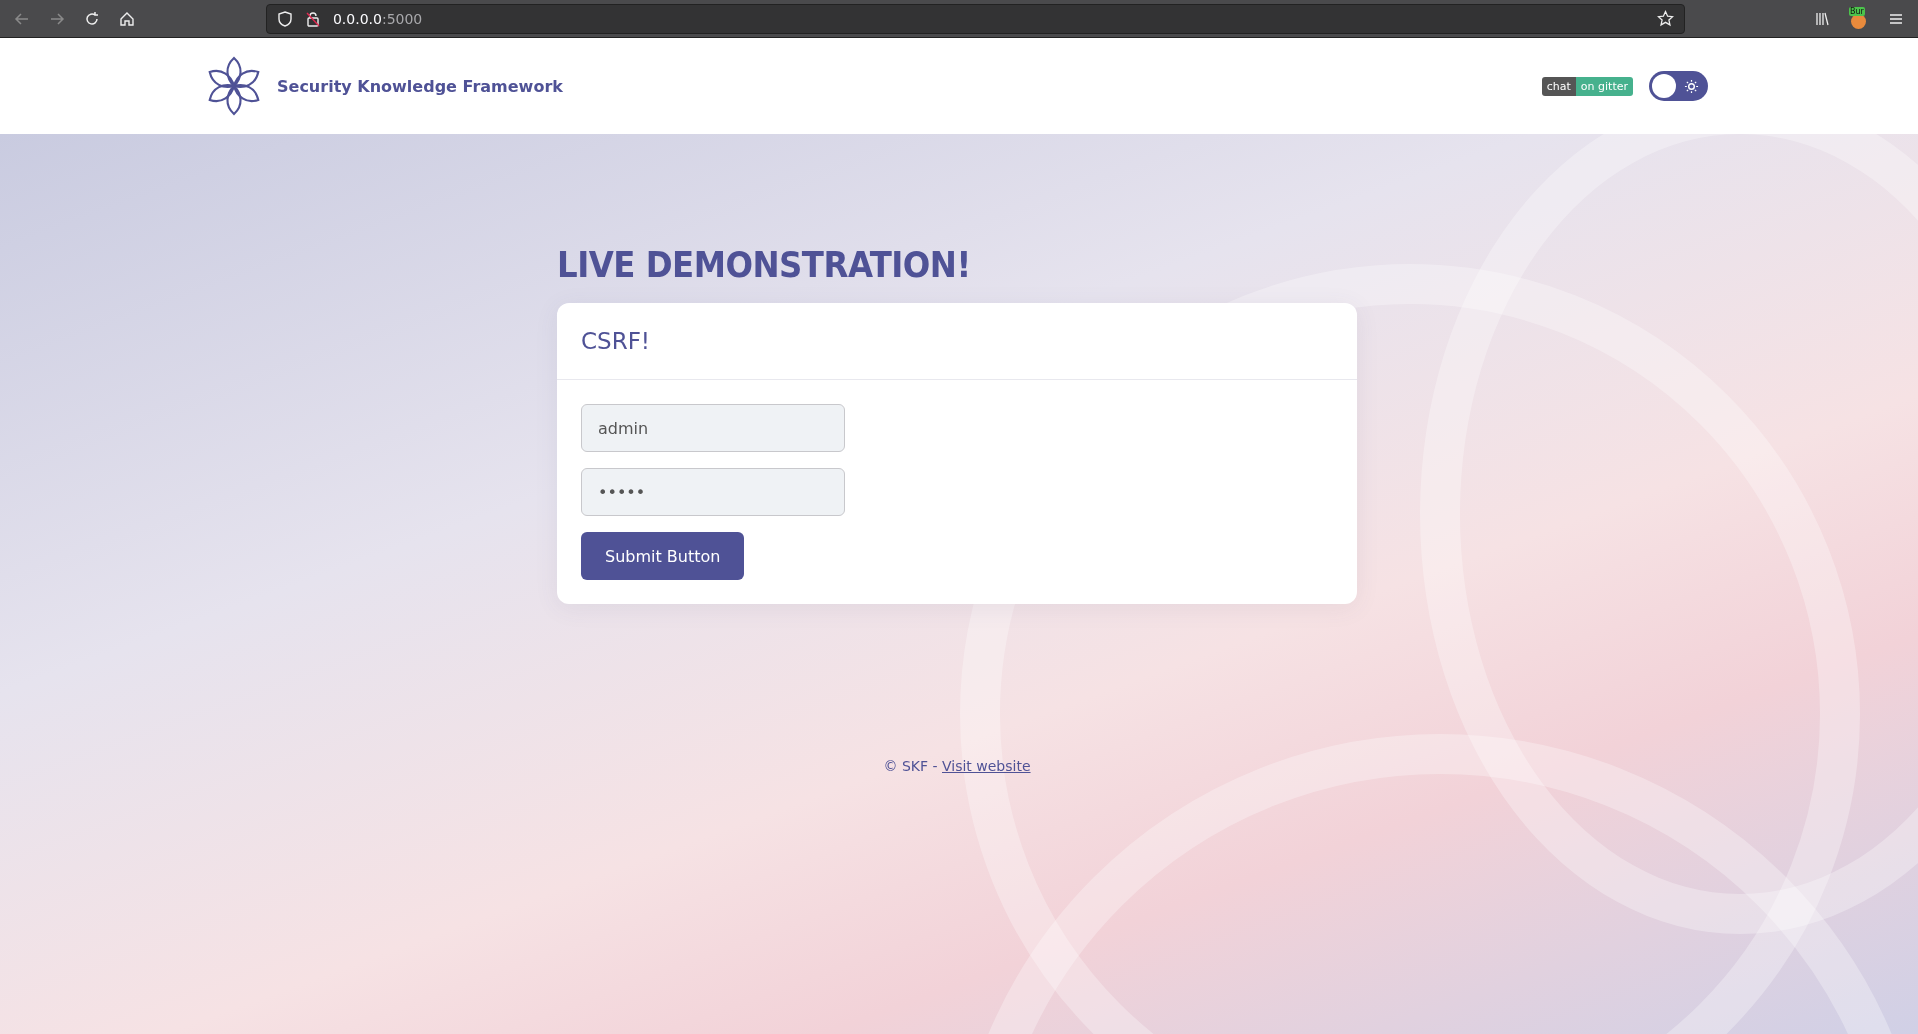 Image resolution: width=1918 pixels, height=1034 pixels. I want to click on footer-text: © SKF - Visit website, so click(957, 766).